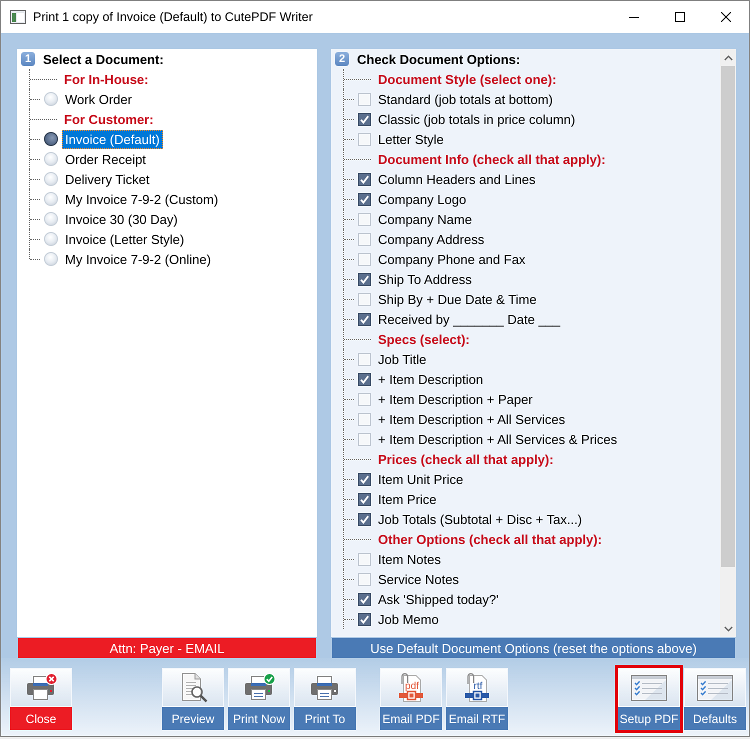  I want to click on option-label: Job Totals (Subtotal + Disc + Tax...), so click(480, 519).